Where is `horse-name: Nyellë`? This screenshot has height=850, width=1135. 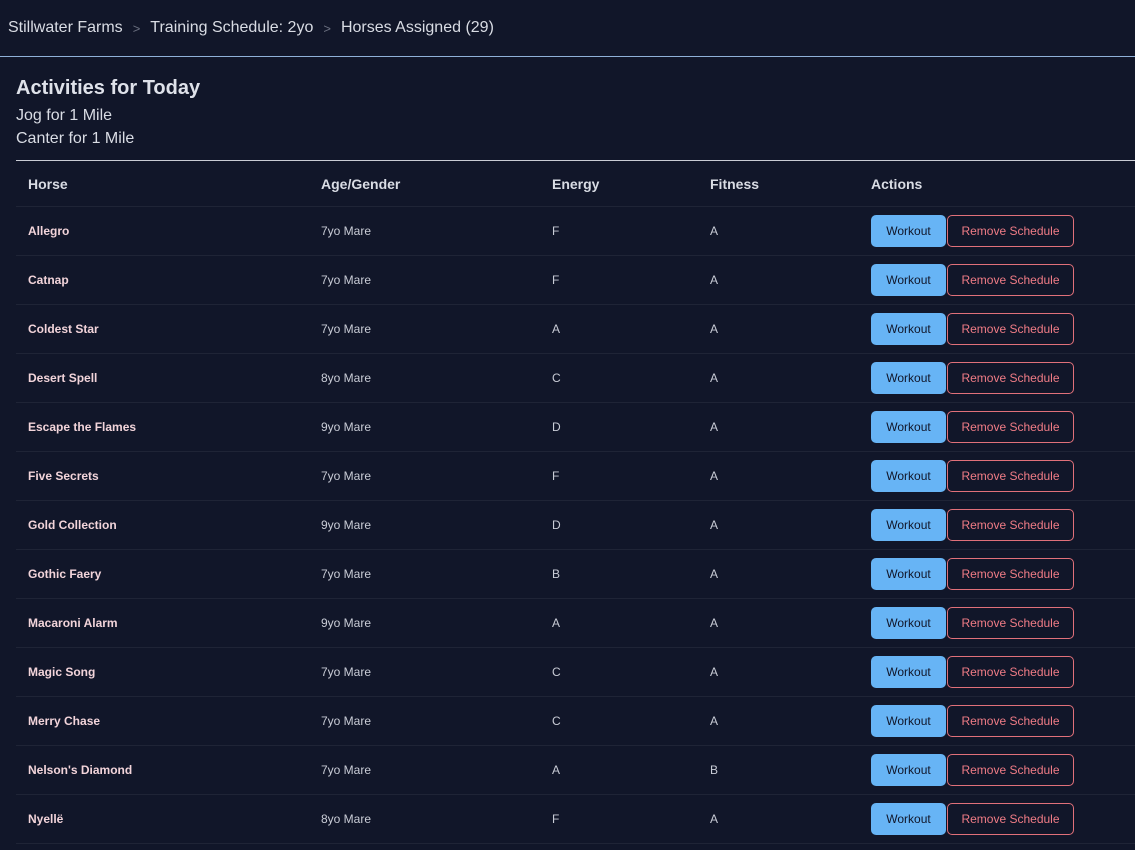 horse-name: Nyellë is located at coordinates (162, 819).